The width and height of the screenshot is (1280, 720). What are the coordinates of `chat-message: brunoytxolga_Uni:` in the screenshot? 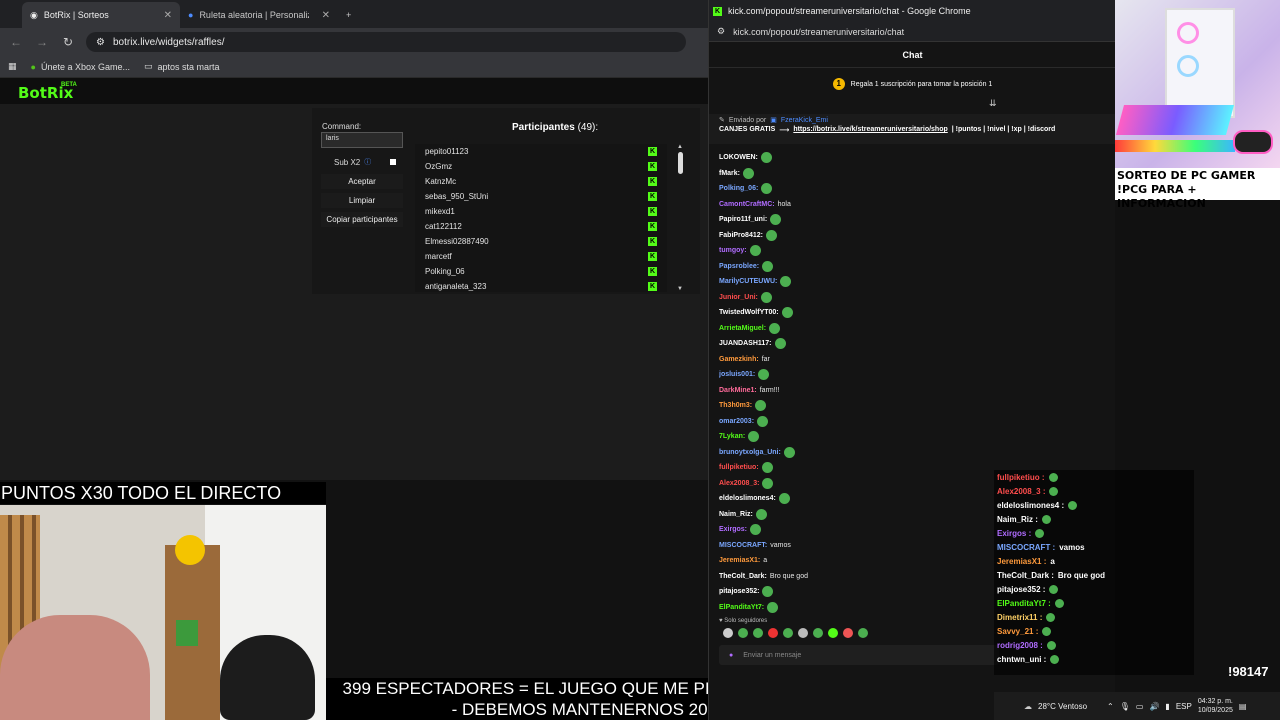 It's located at (916, 453).